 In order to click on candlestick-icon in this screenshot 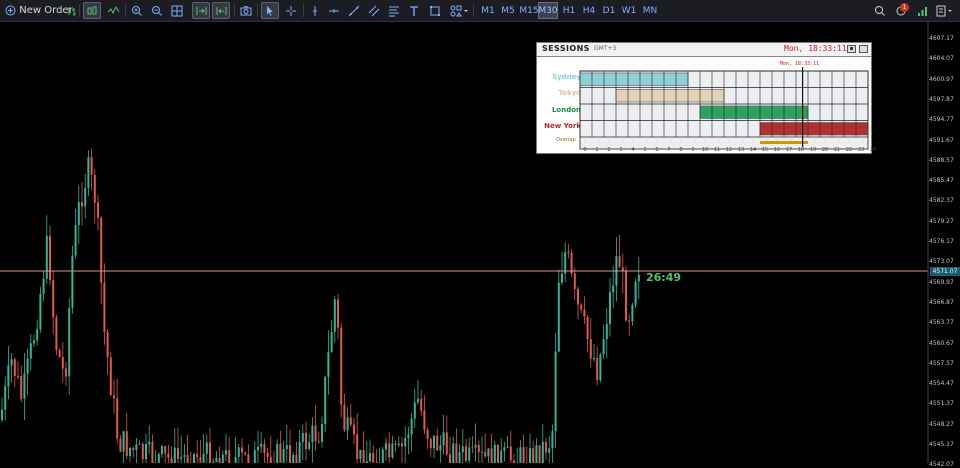, I will do `click(92, 10)`.